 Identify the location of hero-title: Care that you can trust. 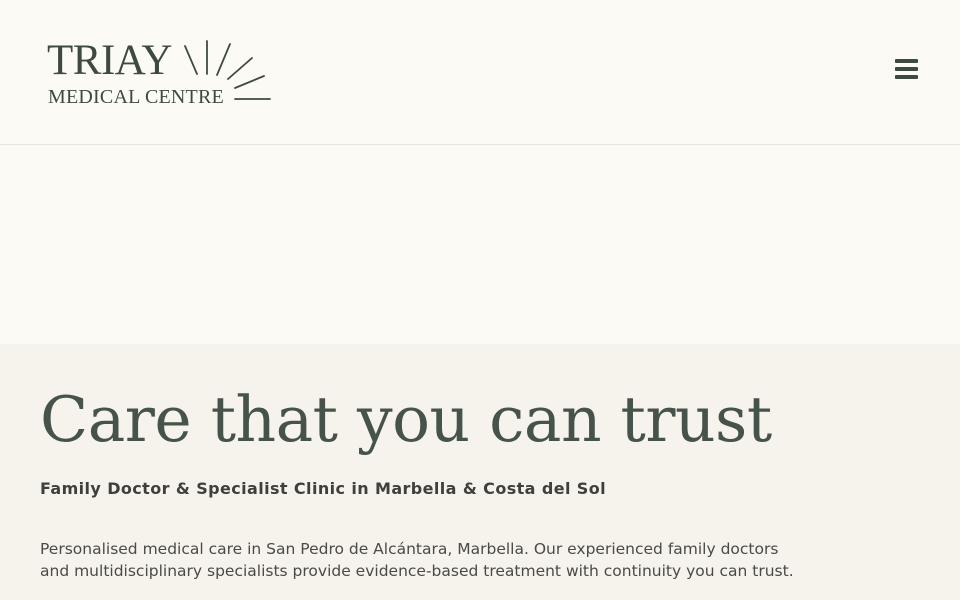
(406, 419).